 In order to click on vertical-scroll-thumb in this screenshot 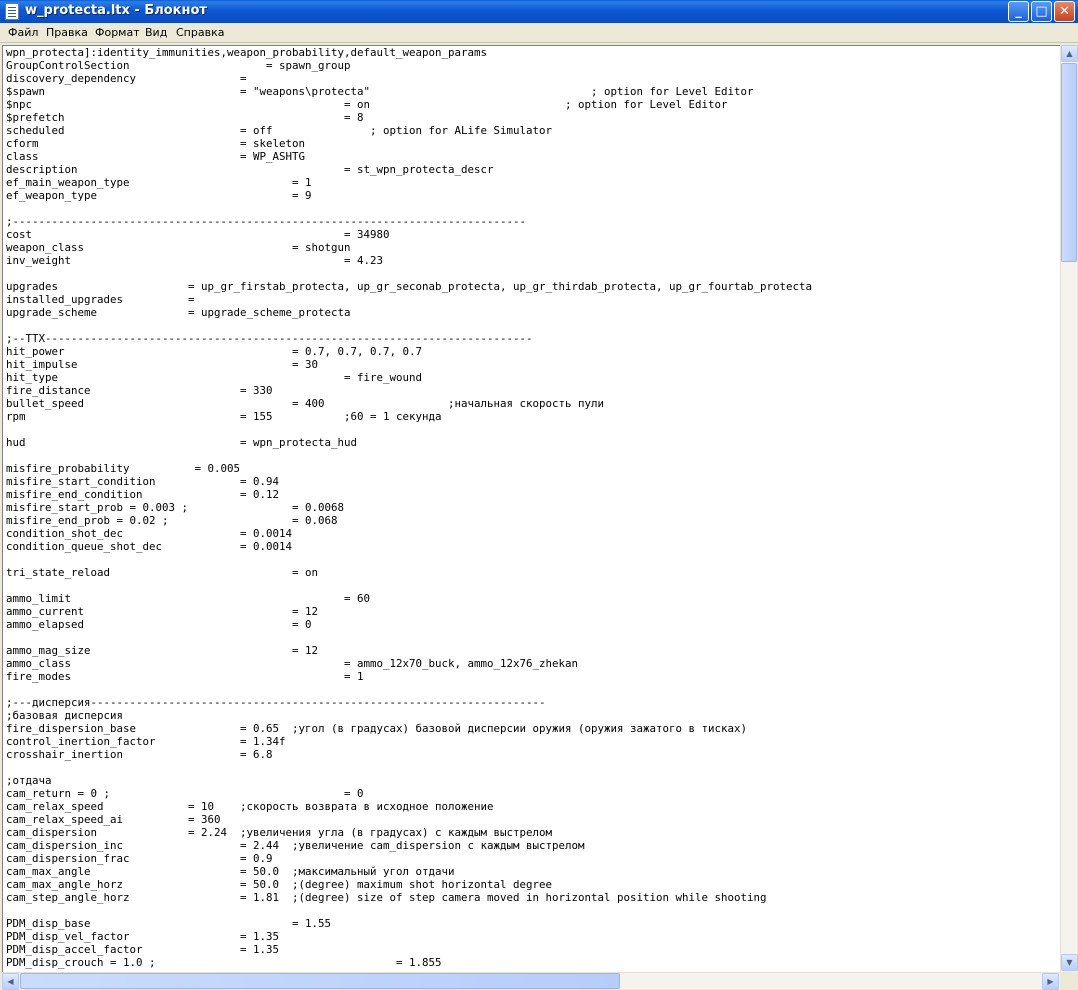, I will do `click(1069, 162)`.